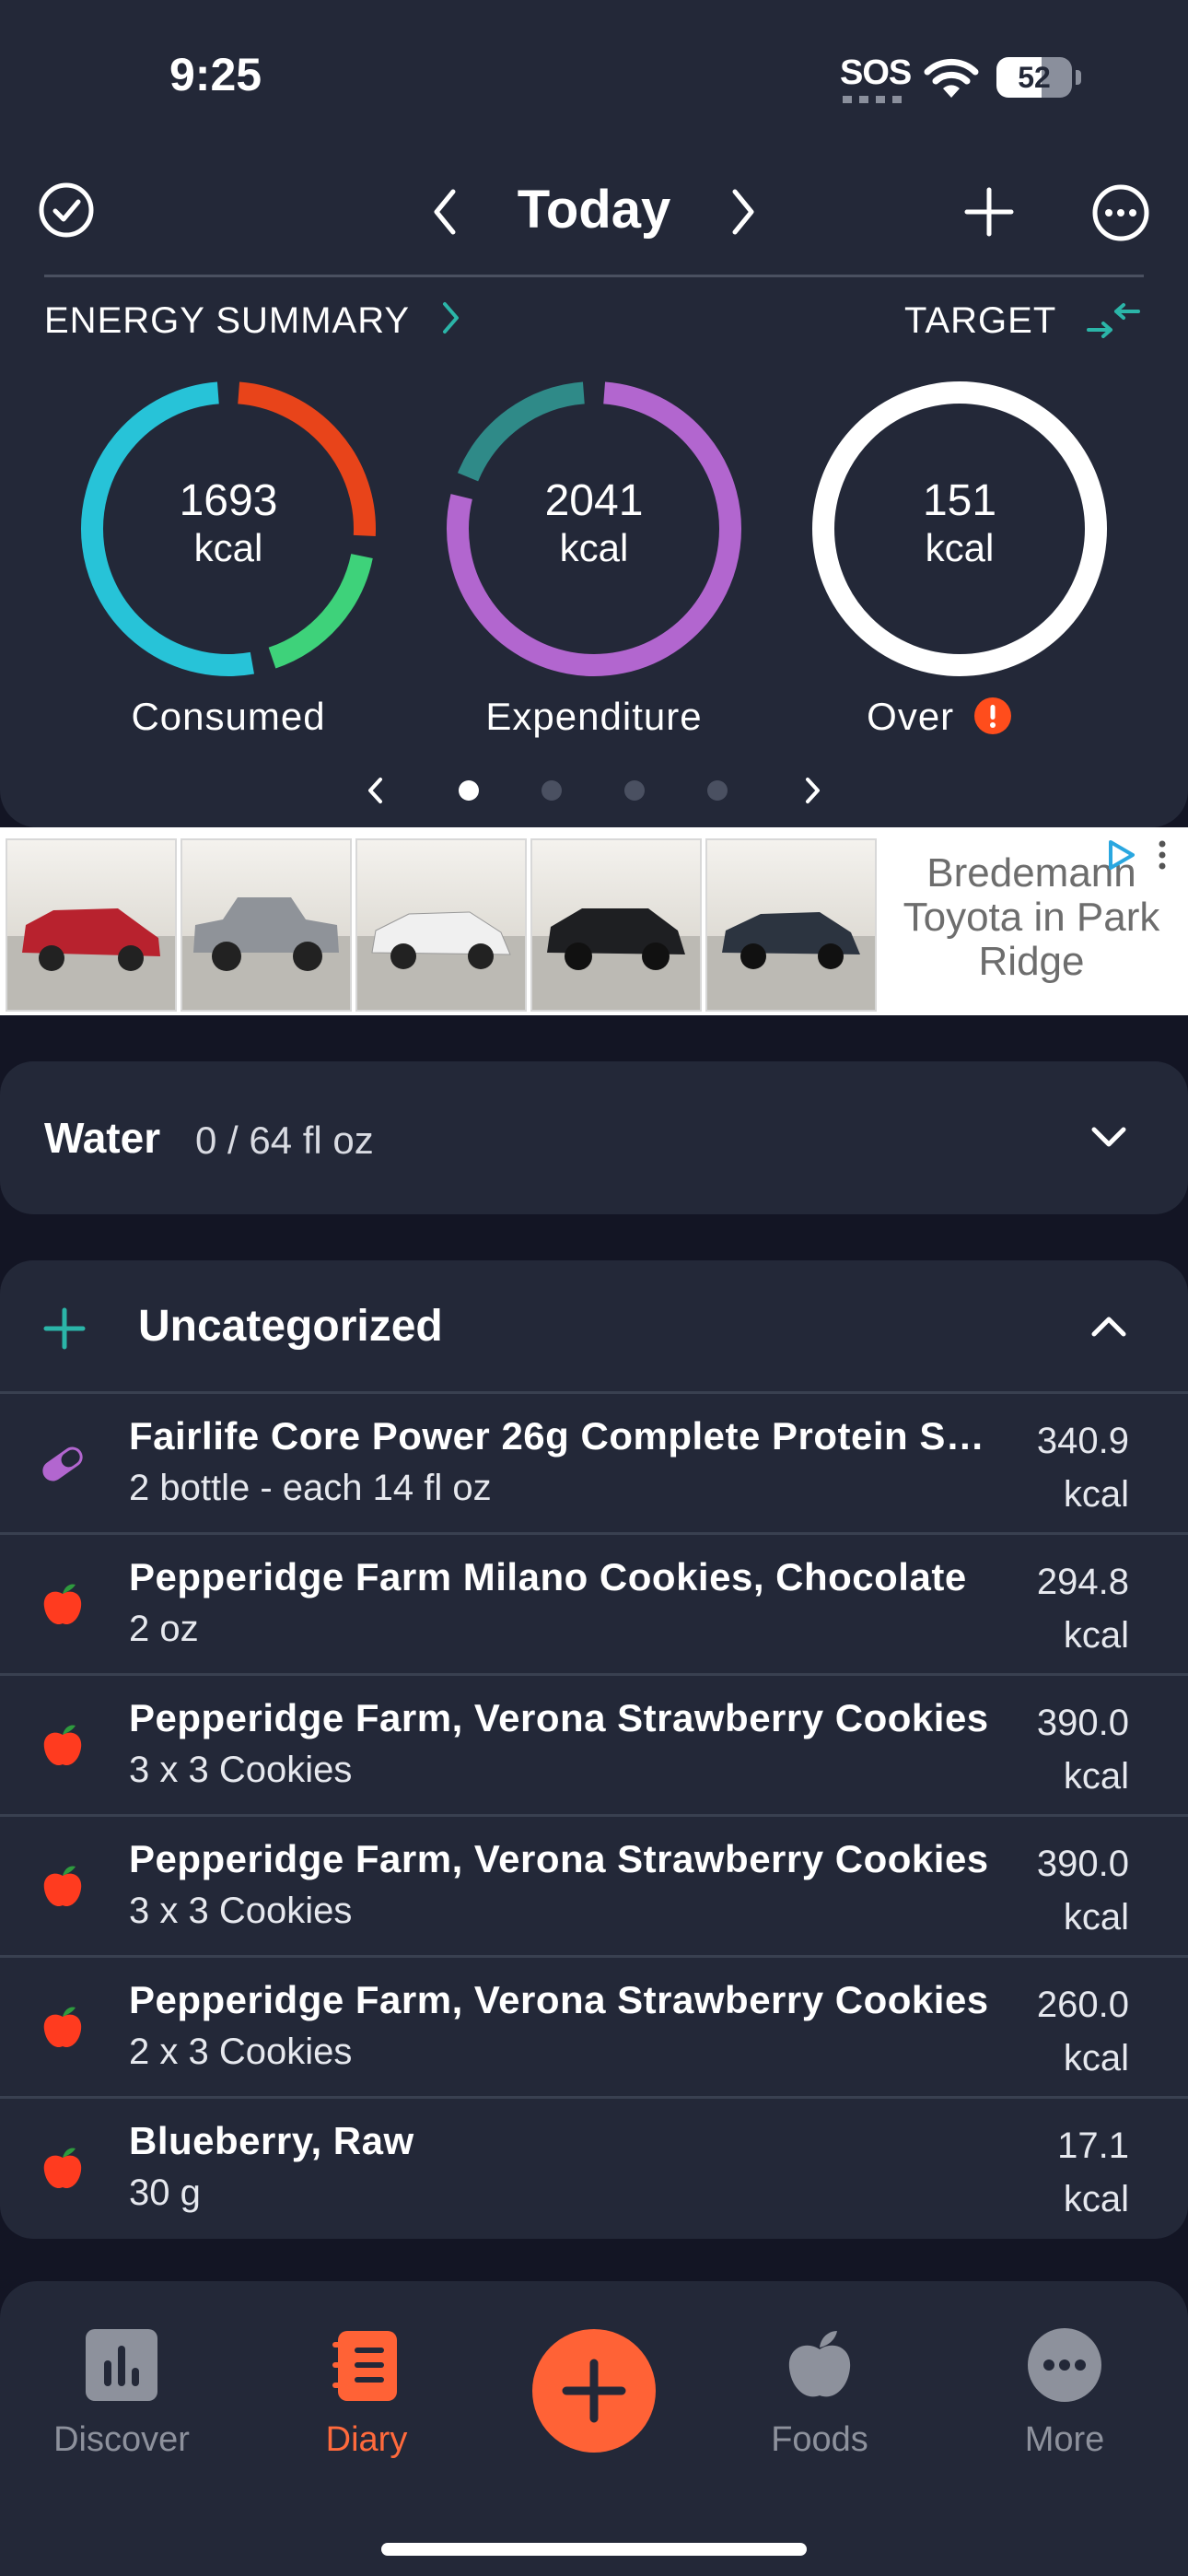 The image size is (1188, 2576). Describe the element at coordinates (1120, 212) in the screenshot. I see `more-options-icon` at that location.